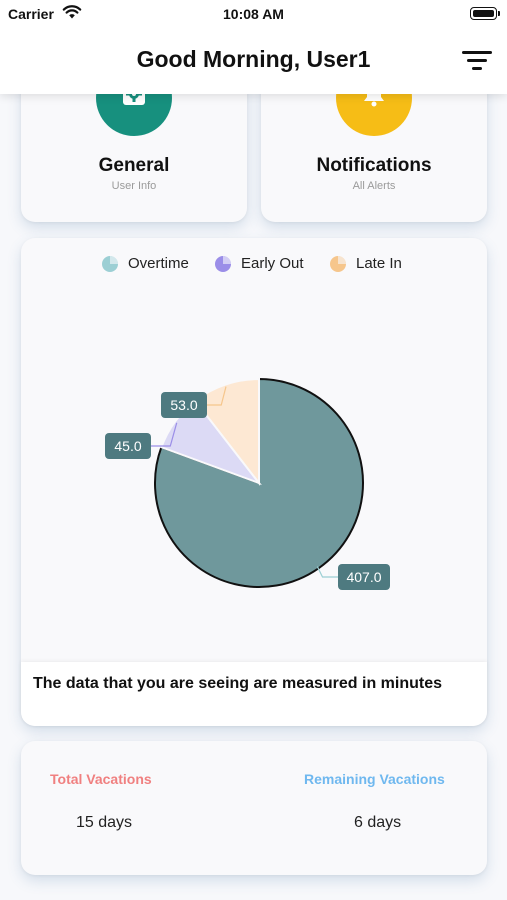 This screenshot has width=507, height=900. What do you see at coordinates (101, 779) in the screenshot?
I see `total-vacations-label: Total Vacations` at bounding box center [101, 779].